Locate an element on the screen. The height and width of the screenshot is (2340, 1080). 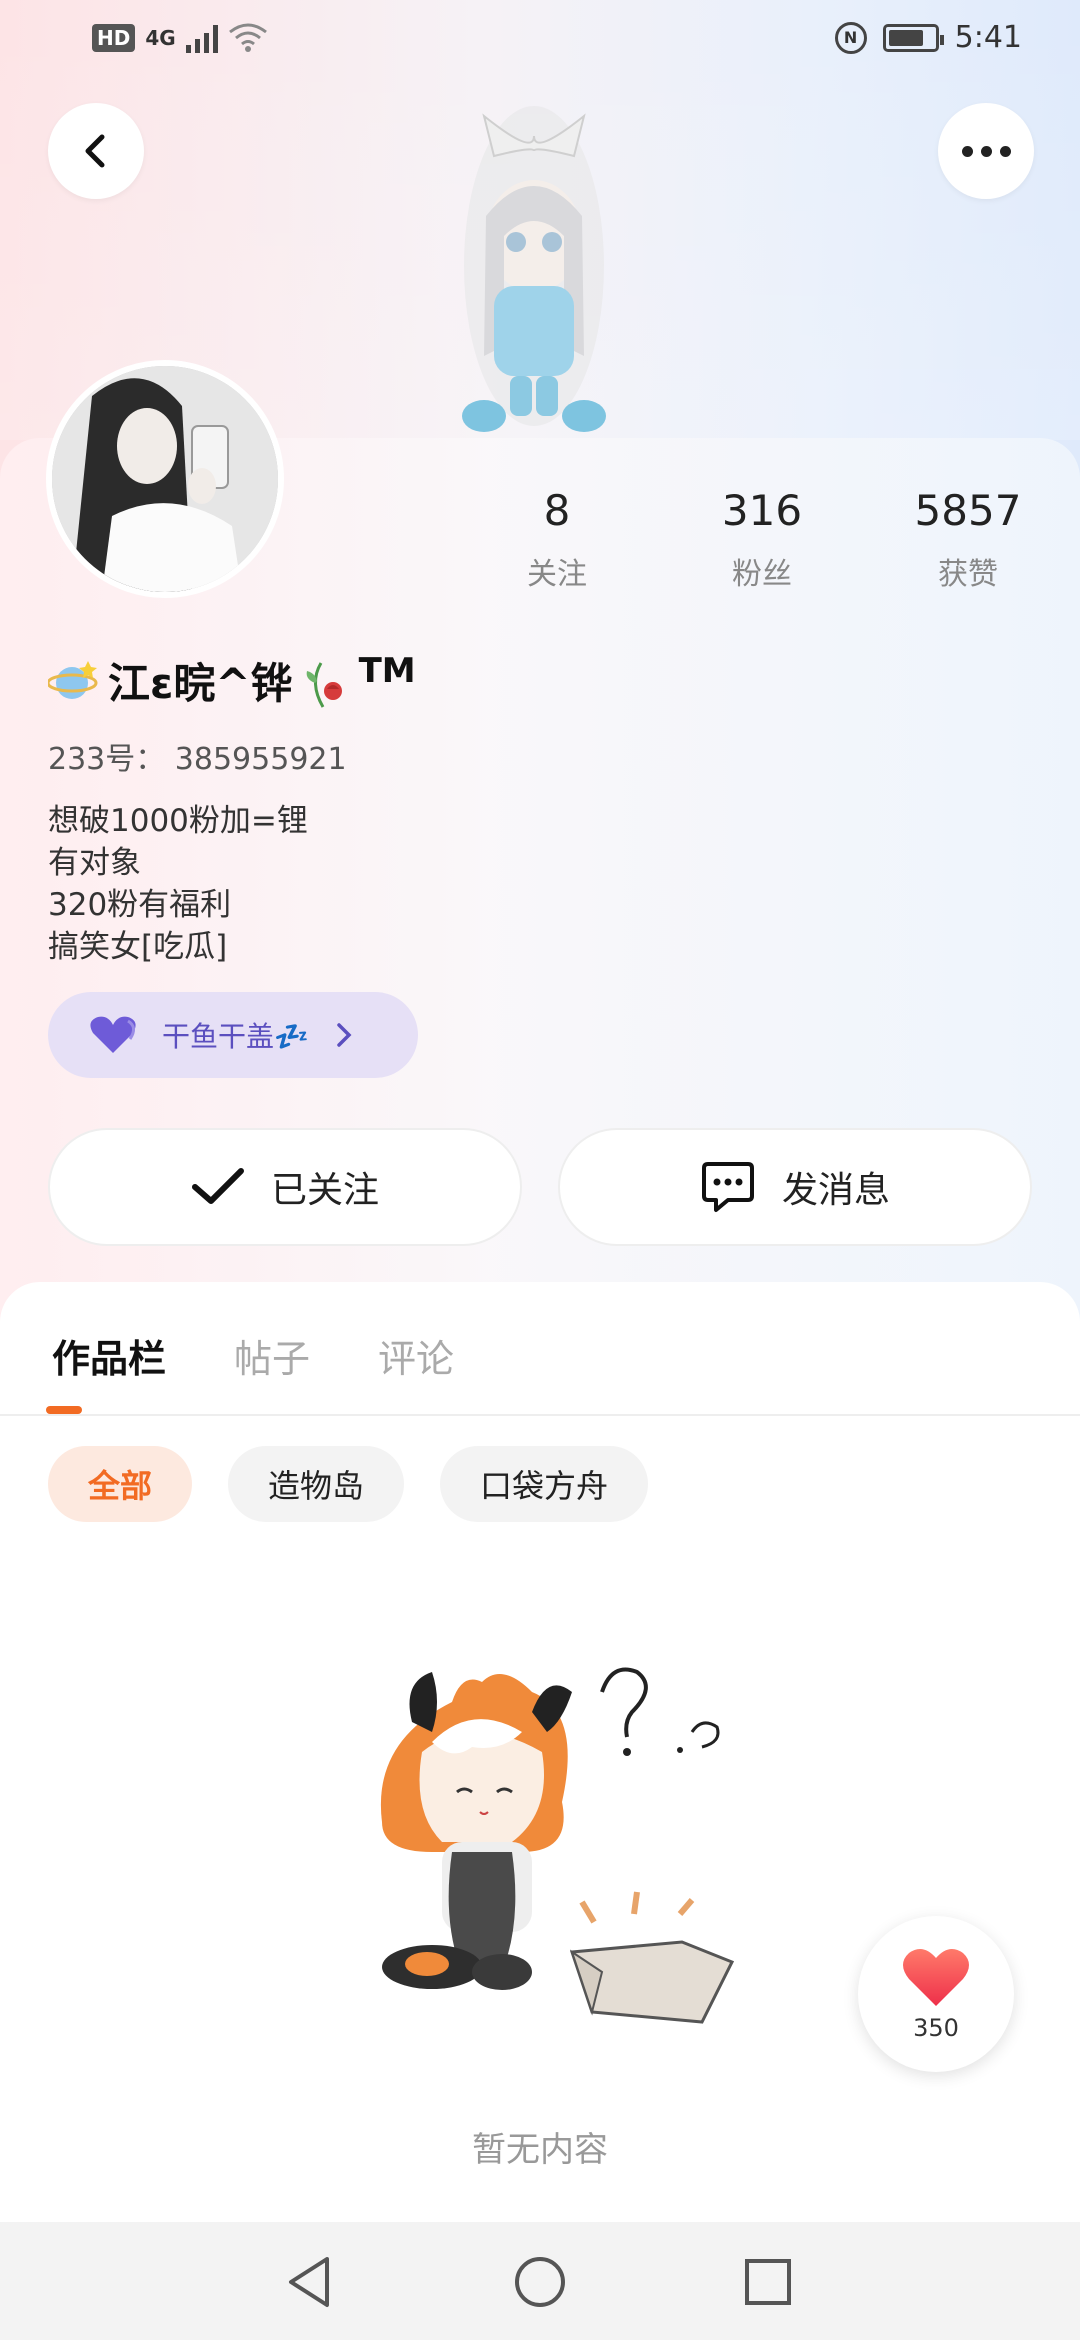
message-button-label: 发消息 is located at coordinates (835, 1190).